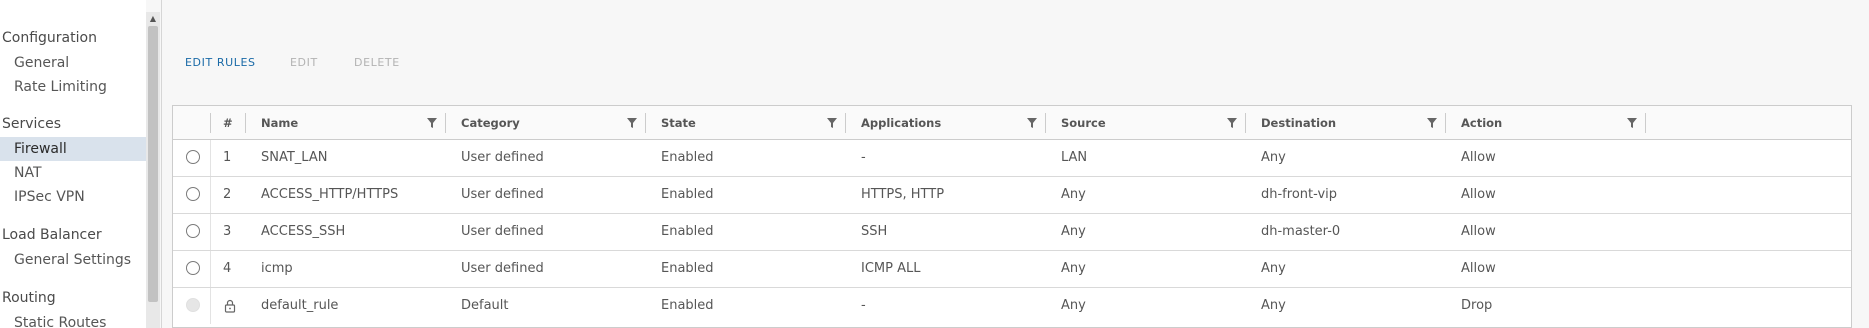  What do you see at coordinates (303, 231) in the screenshot?
I see `cell-name: ACCESS_SSH` at bounding box center [303, 231].